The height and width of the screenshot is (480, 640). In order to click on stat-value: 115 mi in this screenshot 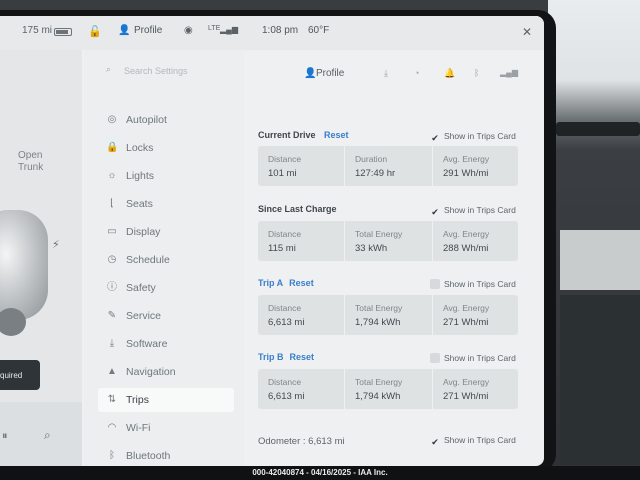, I will do `click(282, 248)`.